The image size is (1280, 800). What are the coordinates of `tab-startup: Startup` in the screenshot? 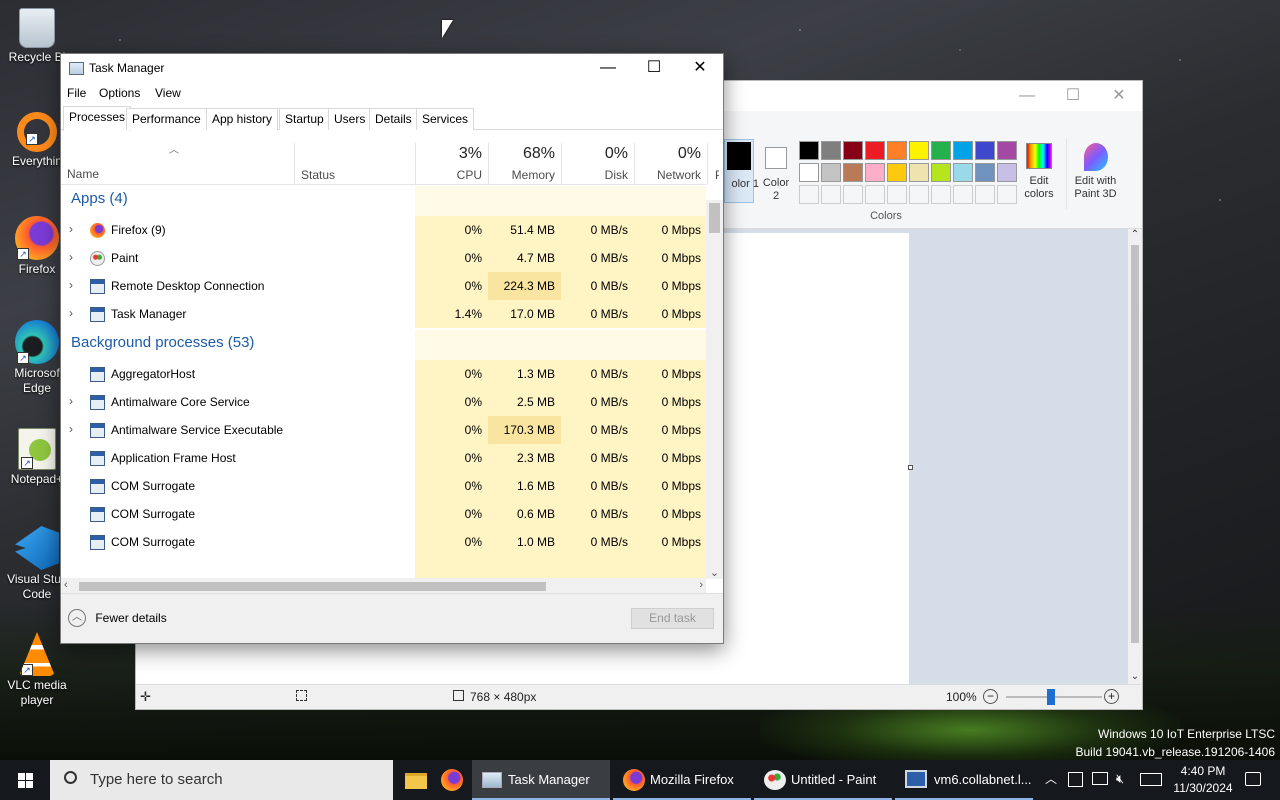 It's located at (304, 119).